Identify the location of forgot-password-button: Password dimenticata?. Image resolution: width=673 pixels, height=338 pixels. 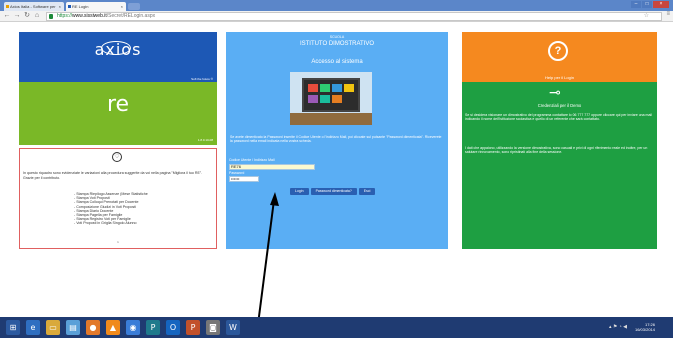
(333, 191).